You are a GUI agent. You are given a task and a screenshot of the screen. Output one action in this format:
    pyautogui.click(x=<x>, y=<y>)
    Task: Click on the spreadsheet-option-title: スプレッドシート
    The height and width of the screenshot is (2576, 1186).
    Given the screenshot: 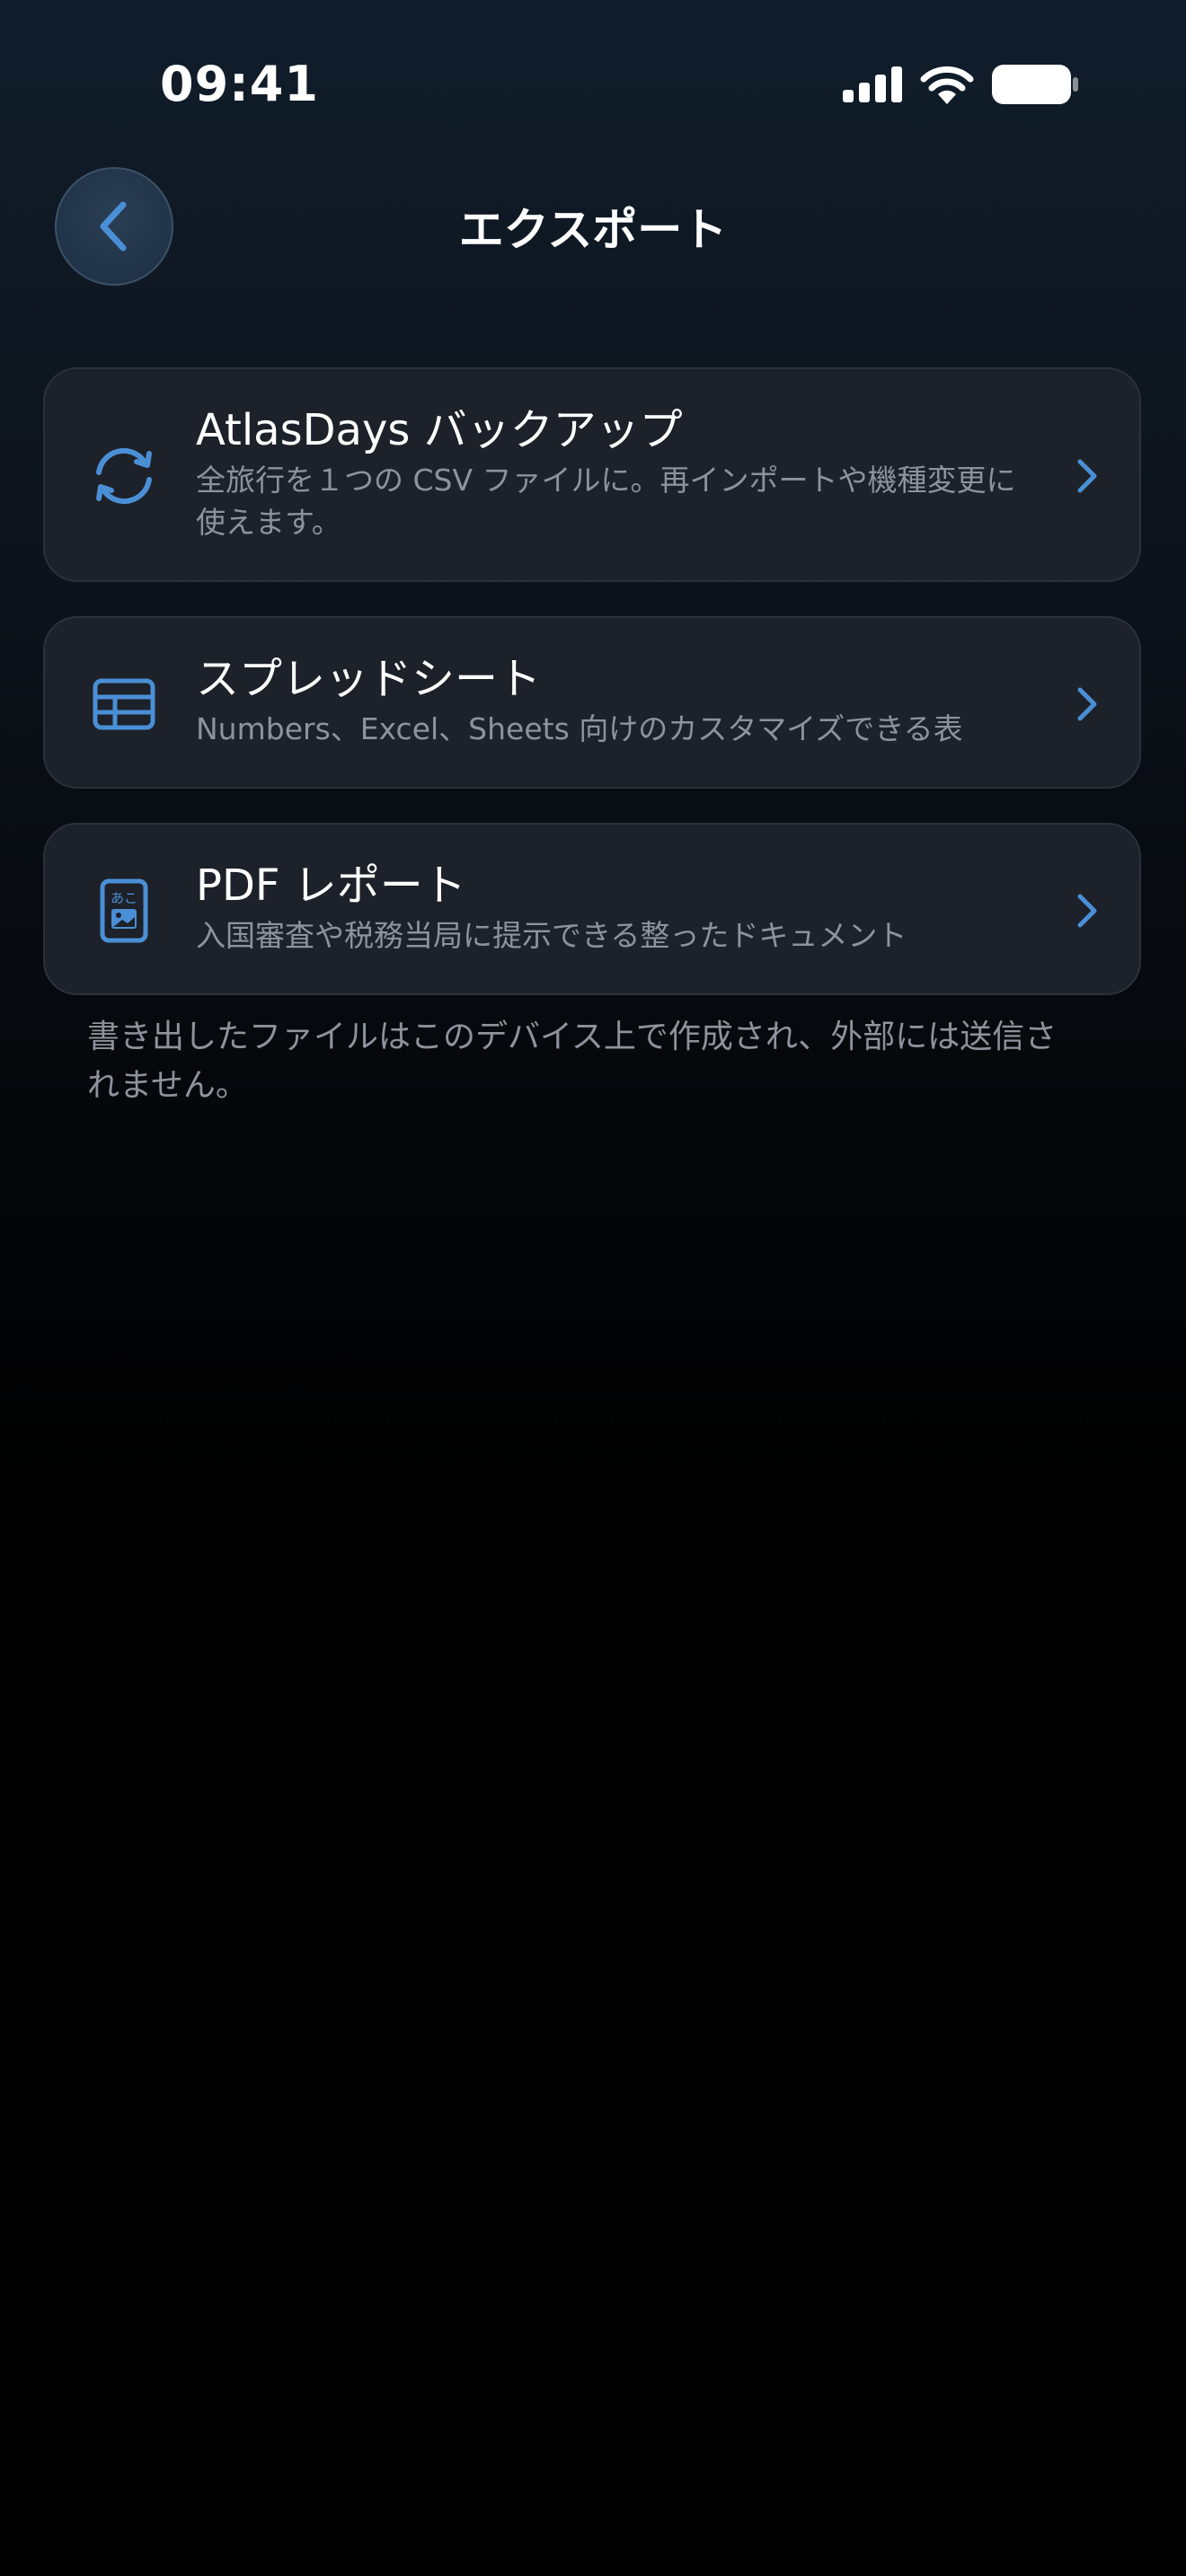 What is the action you would take?
    pyautogui.click(x=369, y=679)
    